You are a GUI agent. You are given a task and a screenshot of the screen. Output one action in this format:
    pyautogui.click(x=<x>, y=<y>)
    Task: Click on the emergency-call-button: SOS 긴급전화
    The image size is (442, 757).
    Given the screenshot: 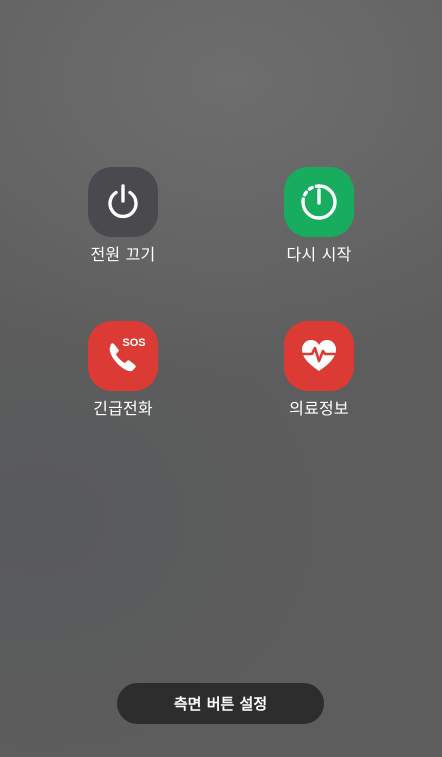 What is the action you would take?
    pyautogui.click(x=123, y=370)
    